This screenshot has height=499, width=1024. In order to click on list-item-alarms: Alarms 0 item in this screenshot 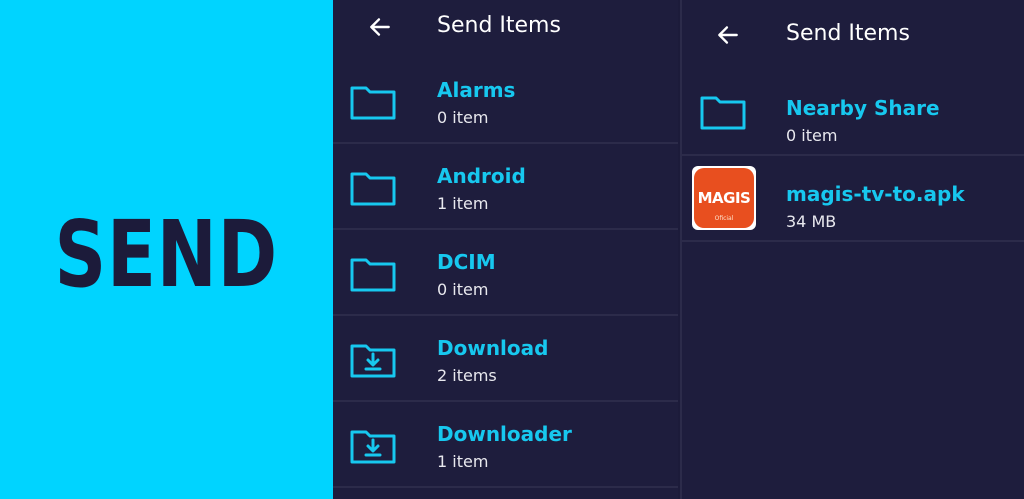, I will do `click(505, 101)`.